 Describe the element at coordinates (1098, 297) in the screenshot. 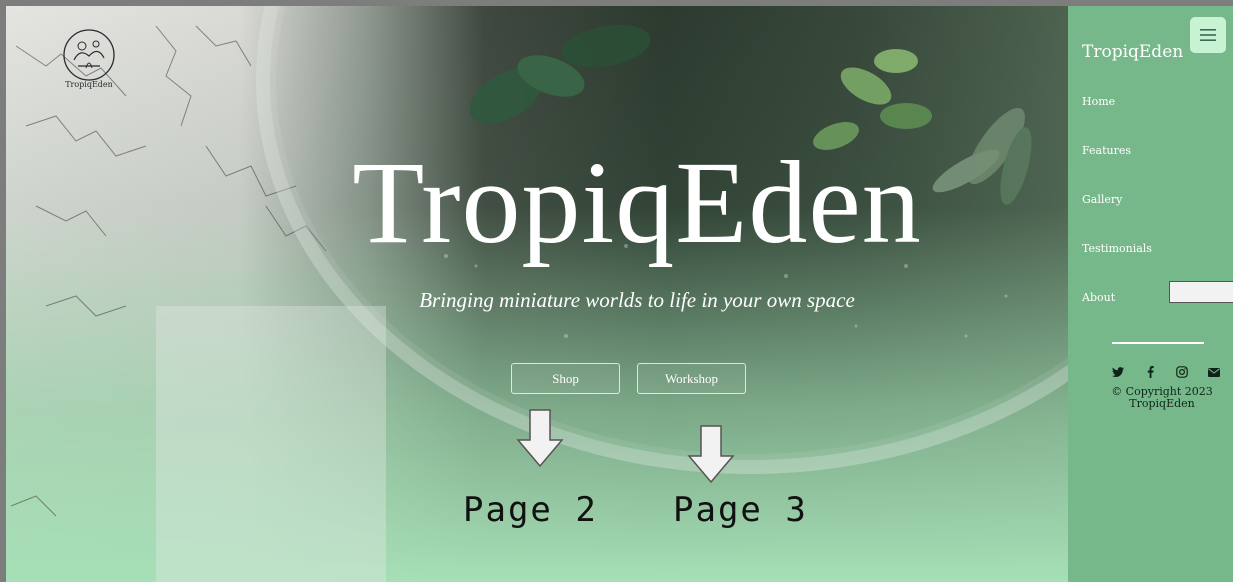

I see `nav-item-about: About` at that location.